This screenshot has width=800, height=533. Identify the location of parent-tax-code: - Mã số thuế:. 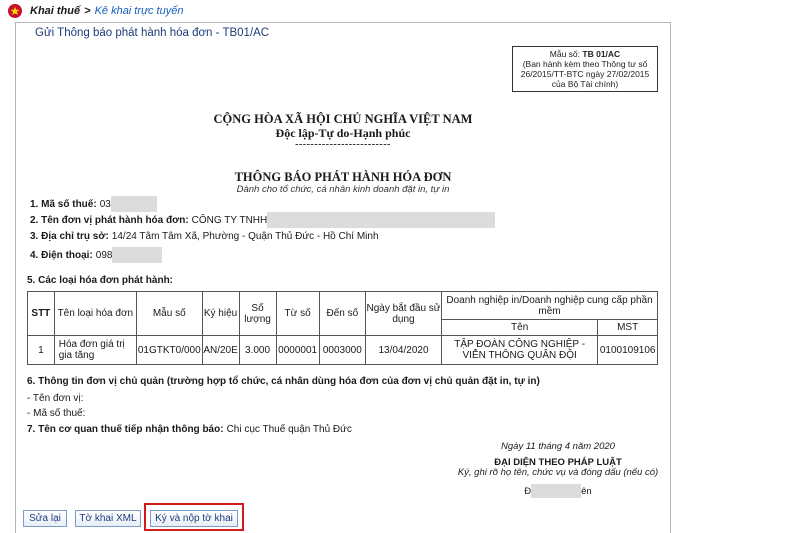
(56, 413).